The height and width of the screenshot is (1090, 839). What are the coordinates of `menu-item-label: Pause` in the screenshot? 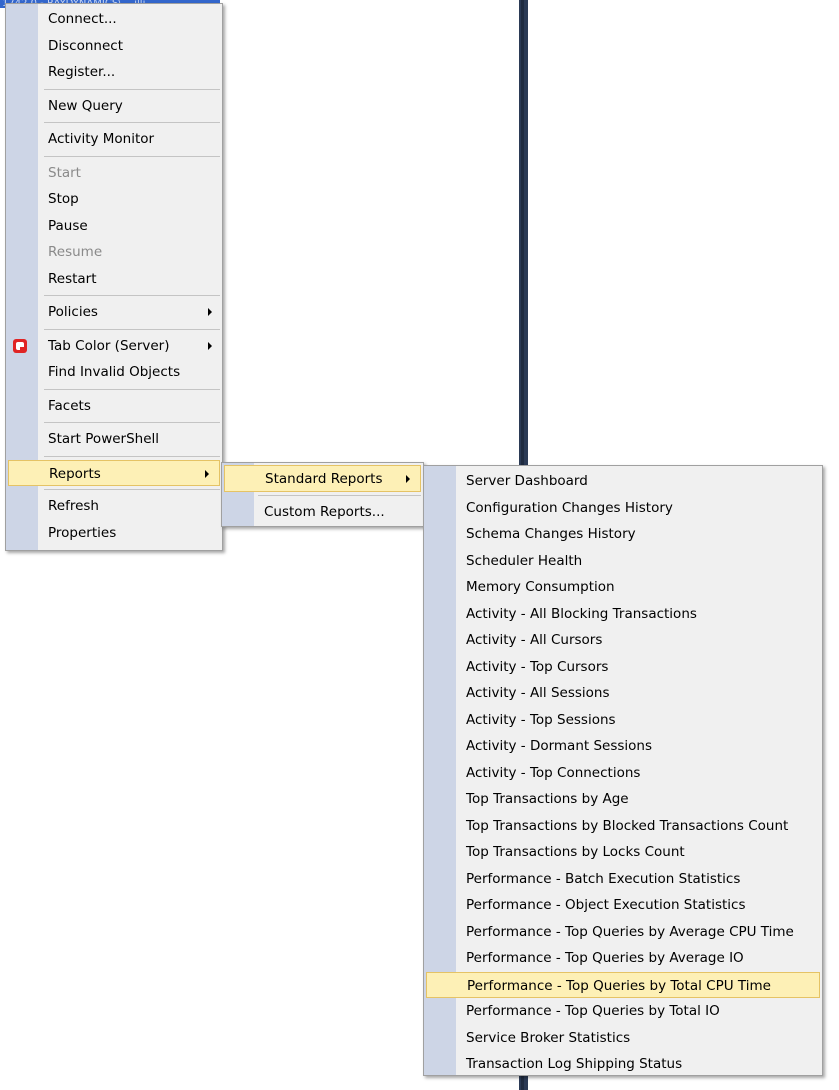 It's located at (68, 225).